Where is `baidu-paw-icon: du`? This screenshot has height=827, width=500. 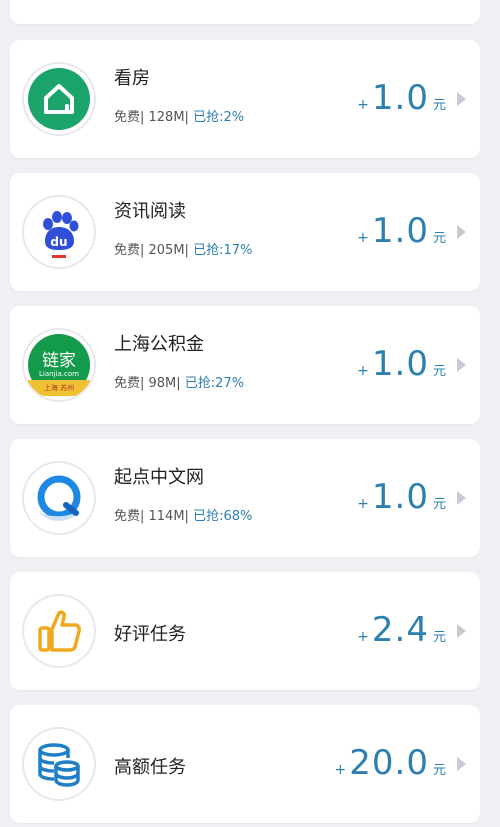 baidu-paw-icon: du is located at coordinates (59, 232).